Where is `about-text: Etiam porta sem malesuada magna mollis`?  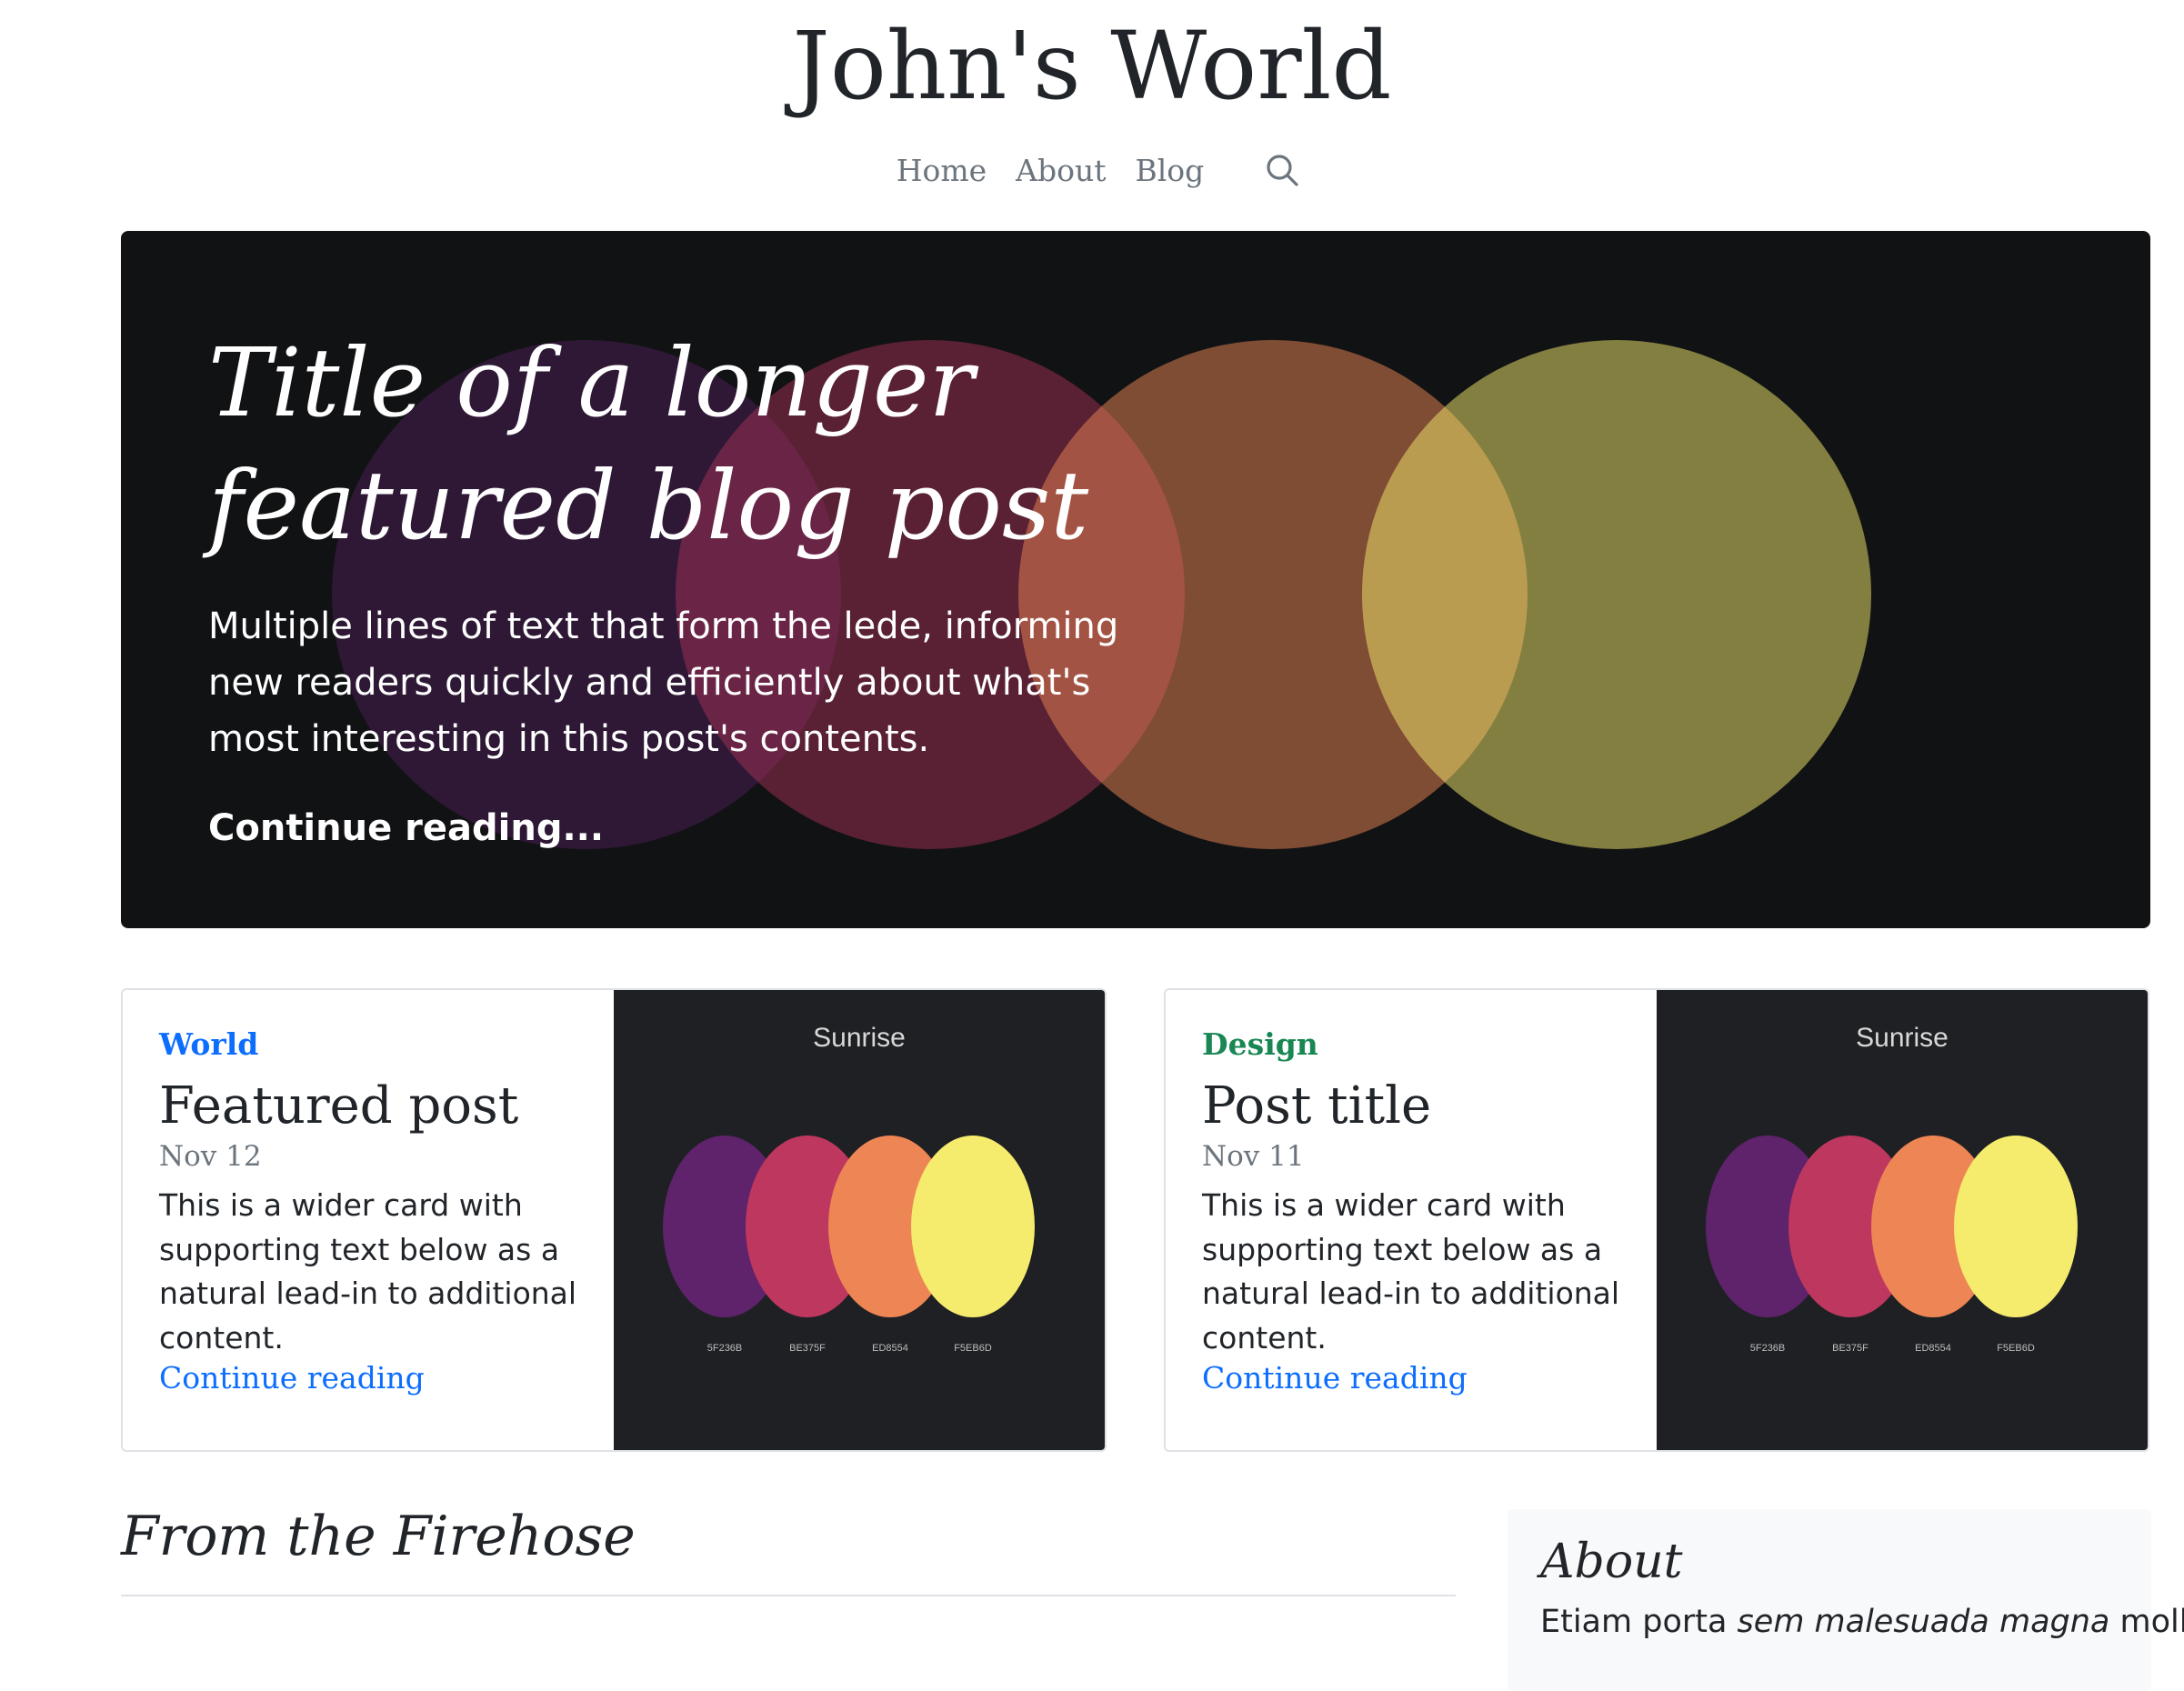 about-text: Etiam porta sem malesuada magna mollis is located at coordinates (1862, 1622).